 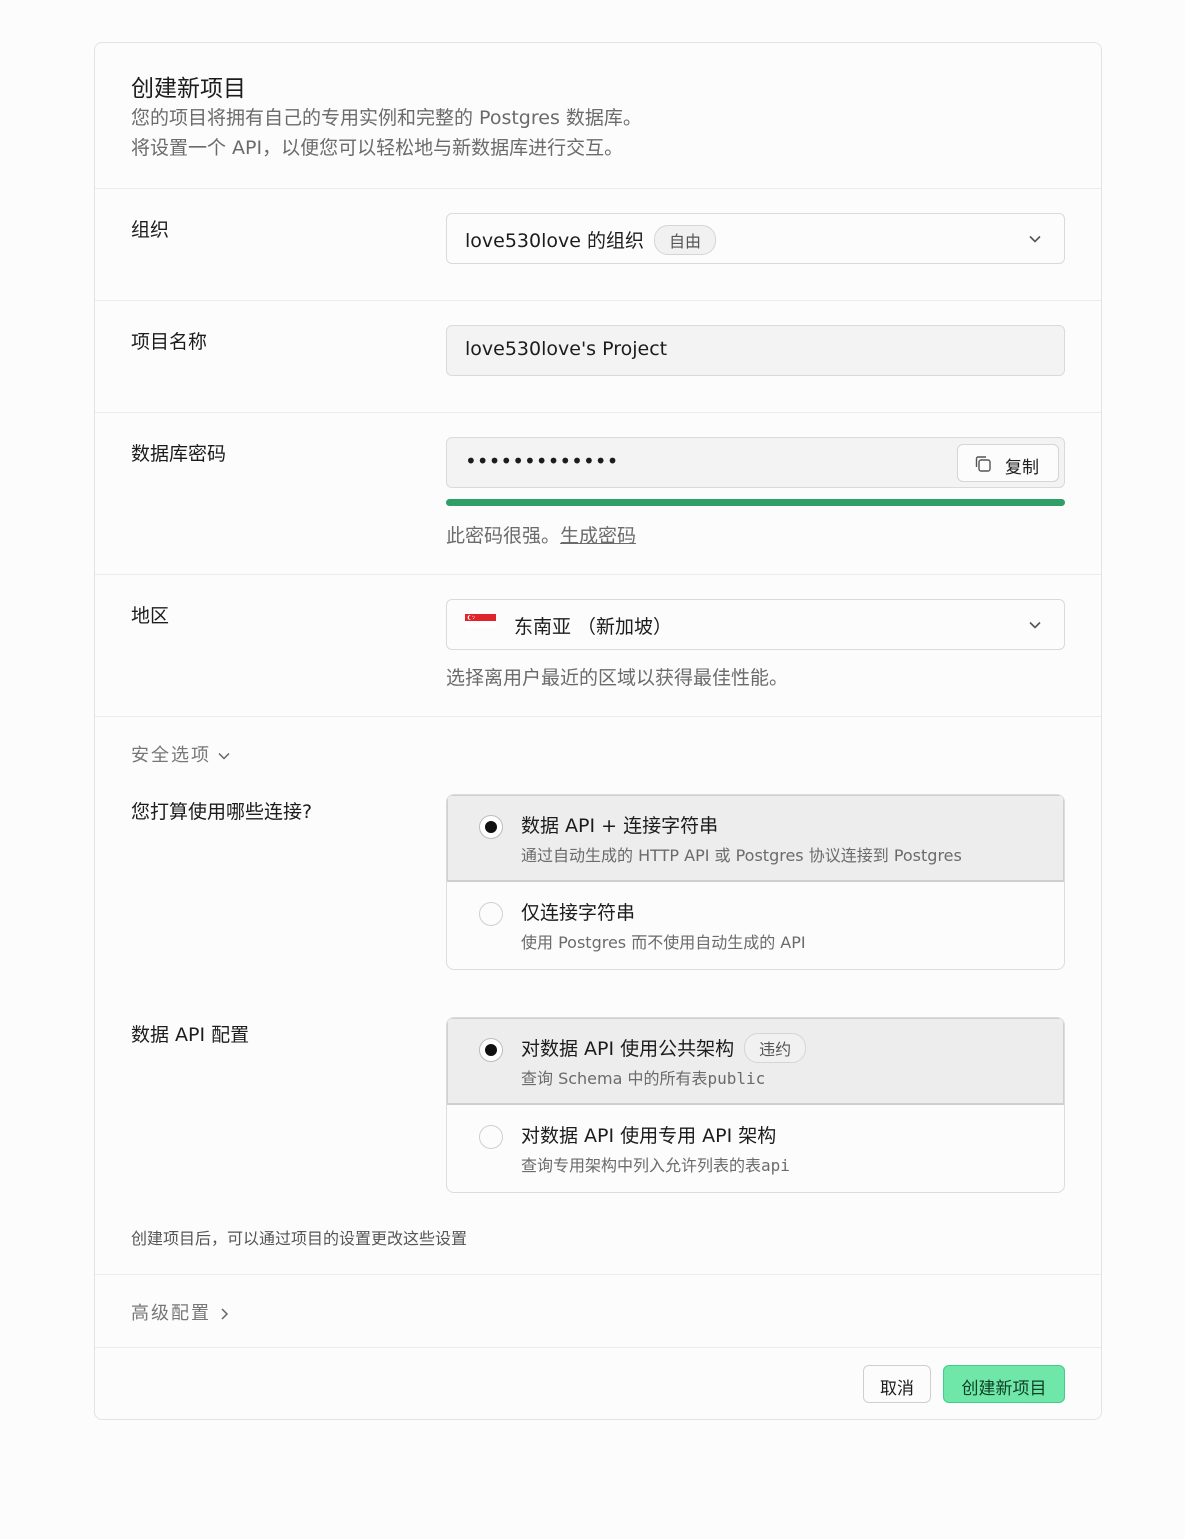 What do you see at coordinates (736, 1078) in the screenshot?
I see `schema-code: public` at bounding box center [736, 1078].